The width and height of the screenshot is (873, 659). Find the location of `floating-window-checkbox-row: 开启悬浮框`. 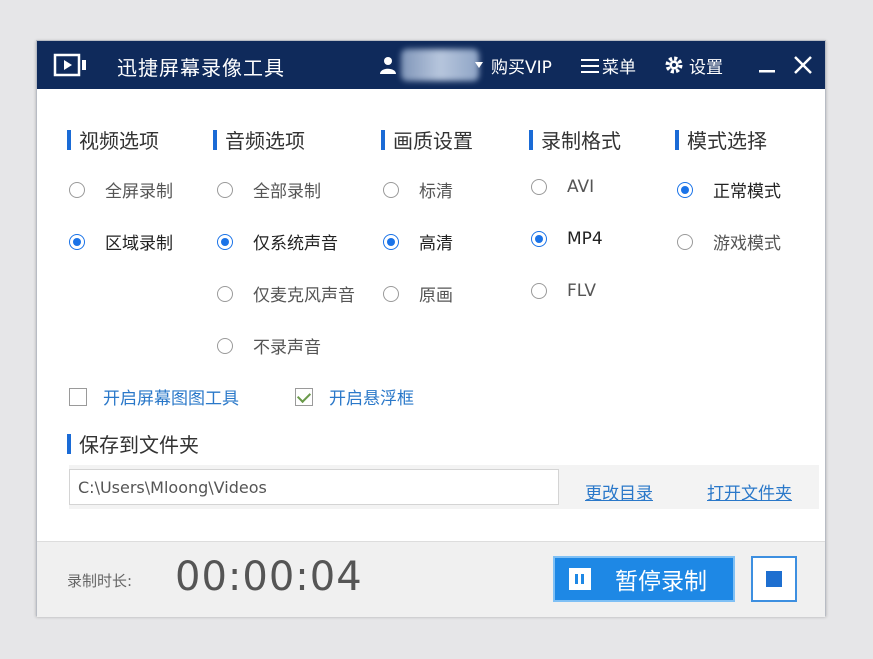

floating-window-checkbox-row: 开启悬浮框 is located at coordinates (354, 396).